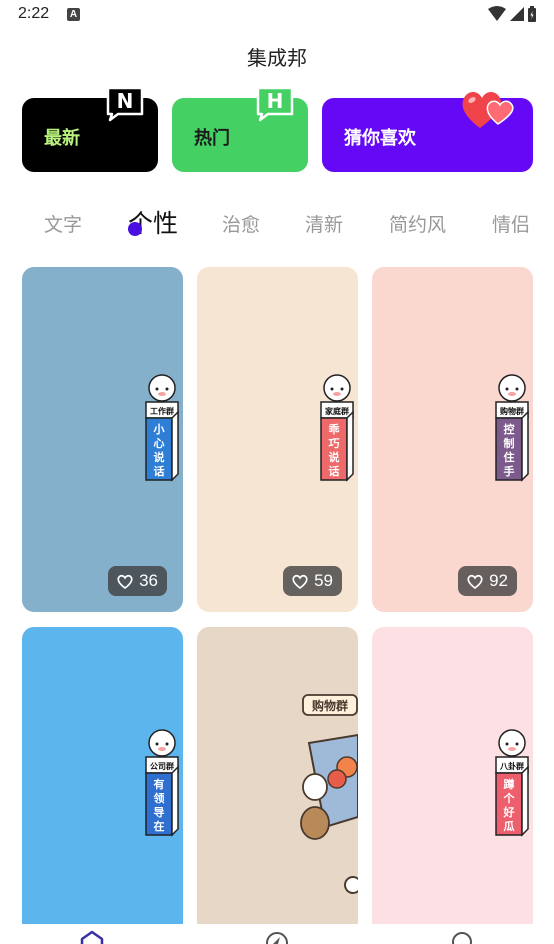 This screenshot has height=944, width=554. What do you see at coordinates (334, 429) in the screenshot?
I see `svg-text: 乖` at bounding box center [334, 429].